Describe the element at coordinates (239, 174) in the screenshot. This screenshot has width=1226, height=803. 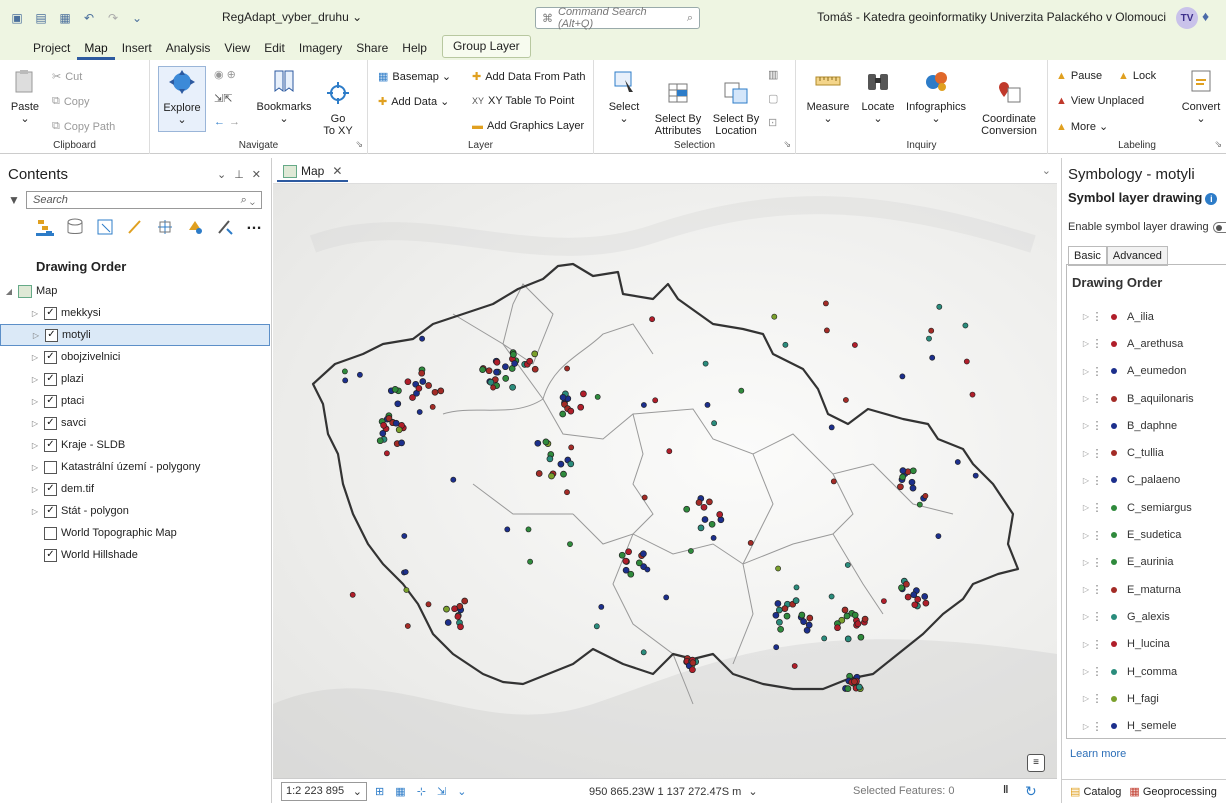
I see `pin-icon: ⊥` at that location.